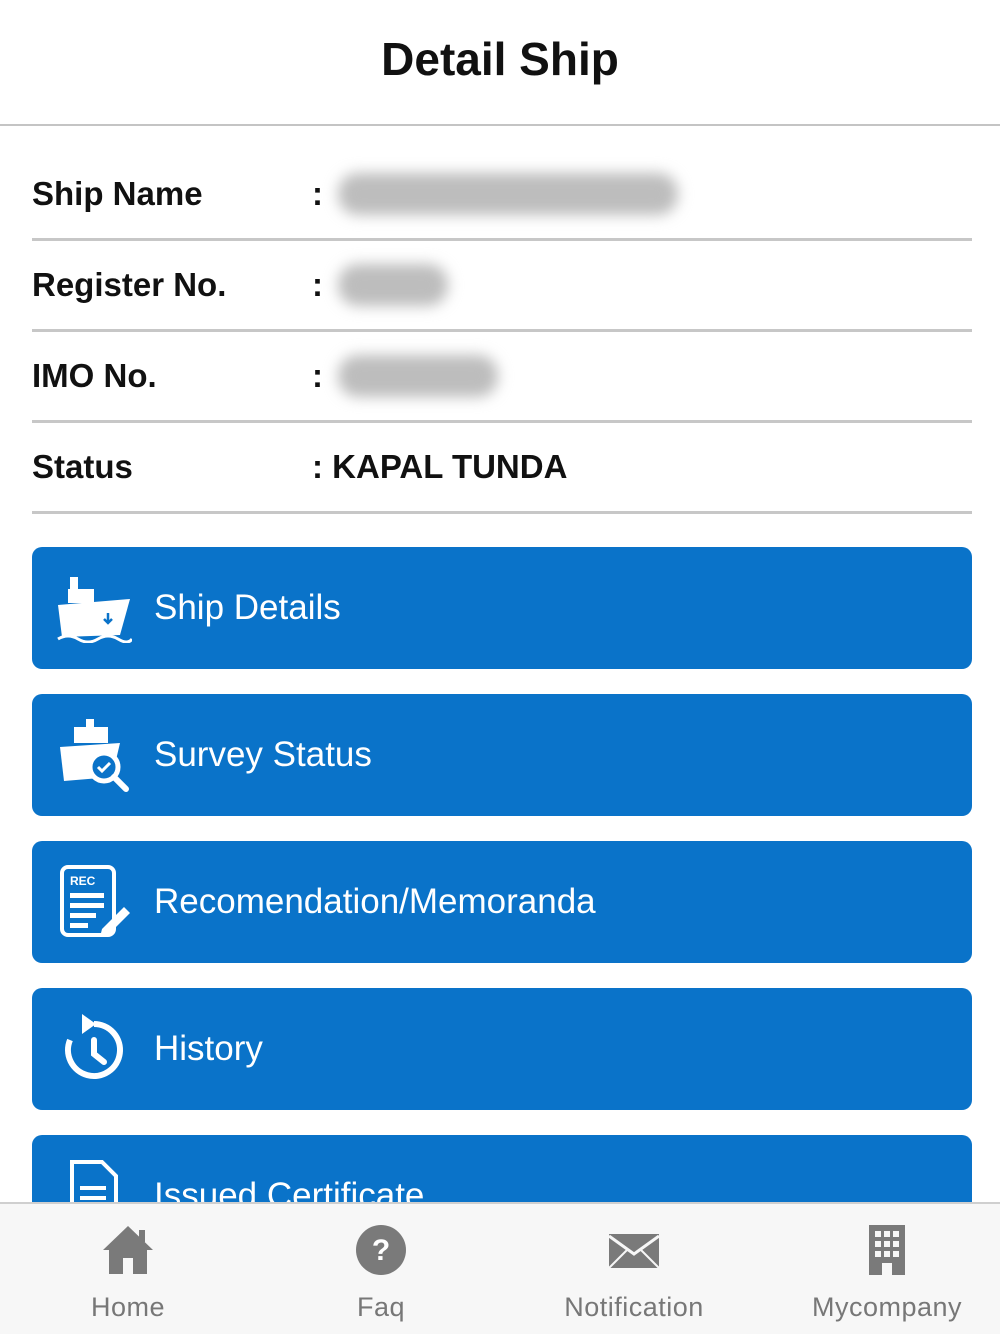 The width and height of the screenshot is (1000, 1334). I want to click on recomendation-memoranda-button: REC Recomendation/Memoranda, so click(502, 902).